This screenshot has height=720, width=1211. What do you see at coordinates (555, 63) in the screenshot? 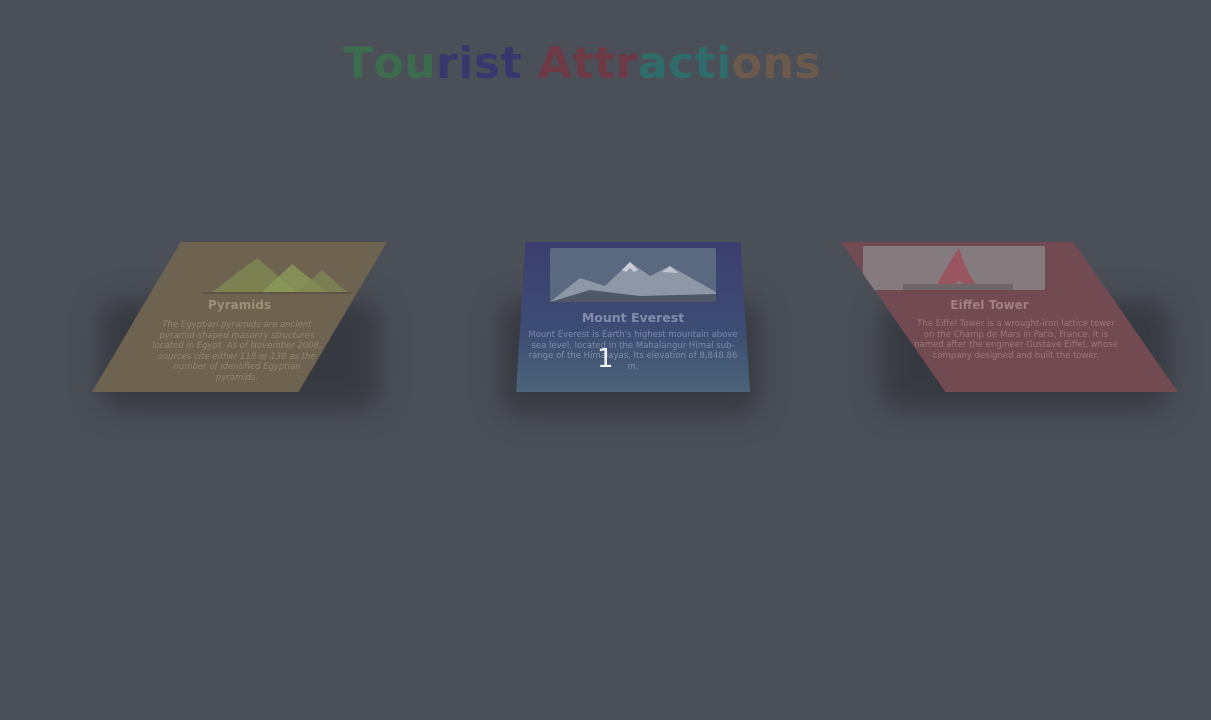
I see `title-letter: A` at bounding box center [555, 63].